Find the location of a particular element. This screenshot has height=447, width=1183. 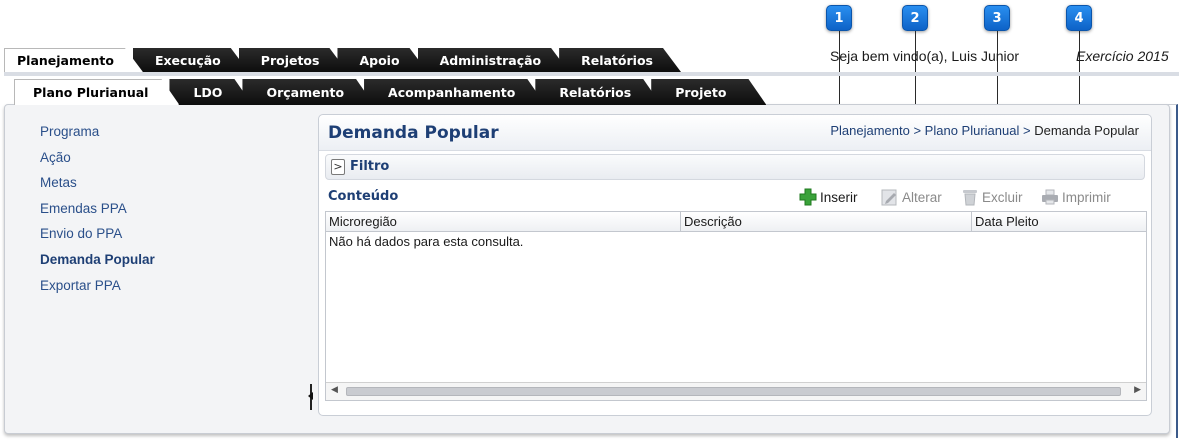

tab-planejamento: Planejamento is located at coordinates (73, 60).